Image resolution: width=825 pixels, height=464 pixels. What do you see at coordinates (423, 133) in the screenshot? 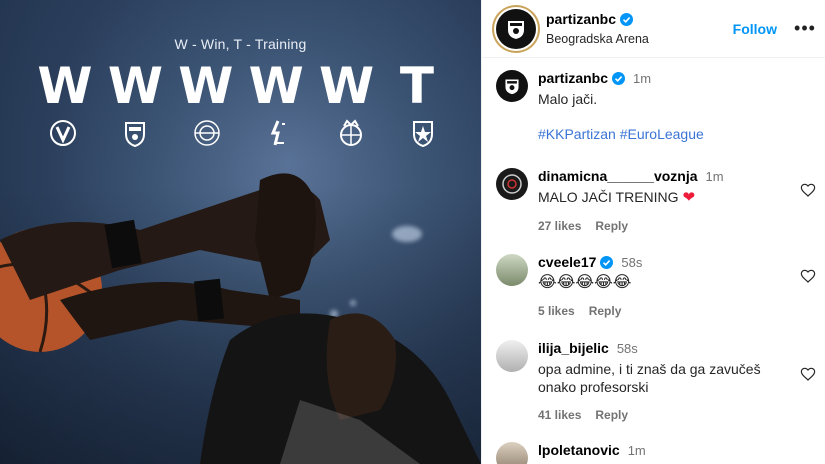
I see `crvena-zvezda-logo` at bounding box center [423, 133].